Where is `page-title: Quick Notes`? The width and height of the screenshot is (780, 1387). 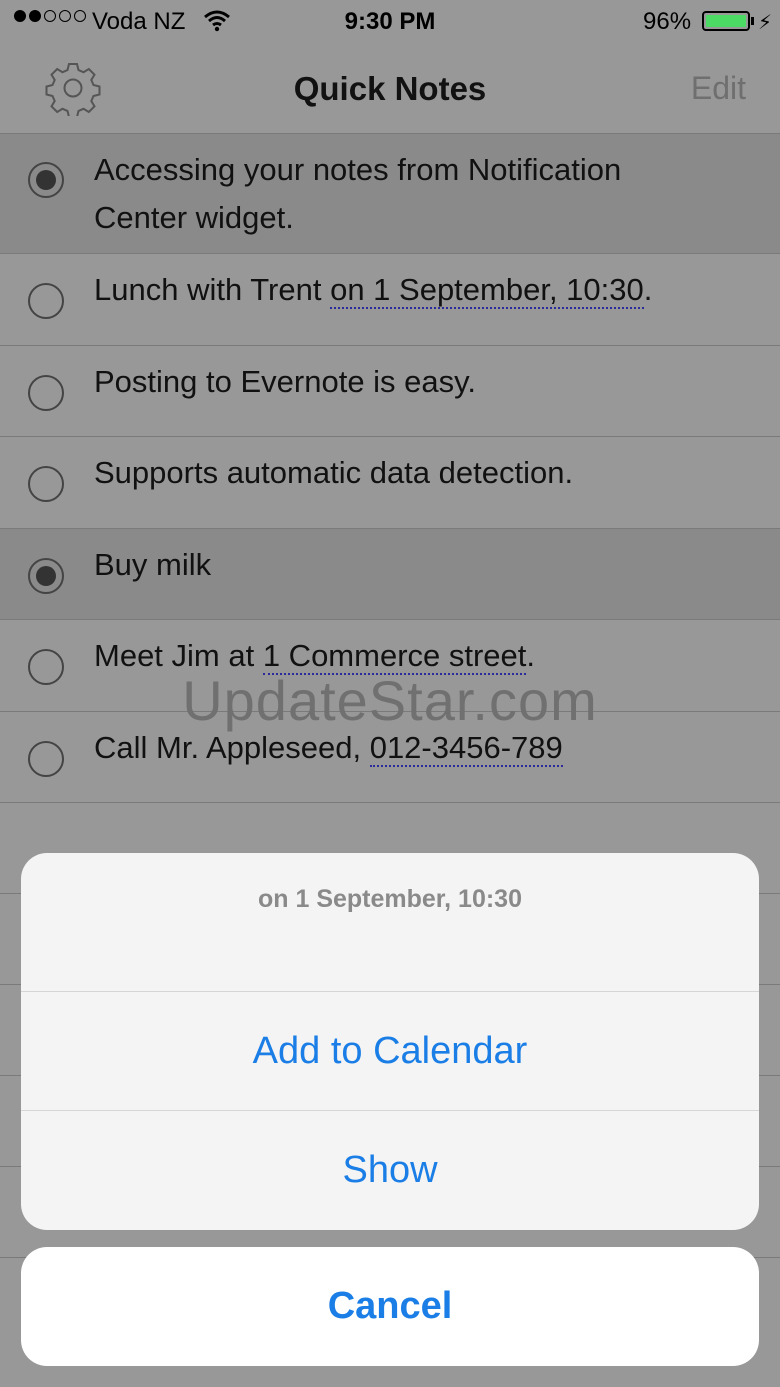
page-title: Quick Notes is located at coordinates (390, 88).